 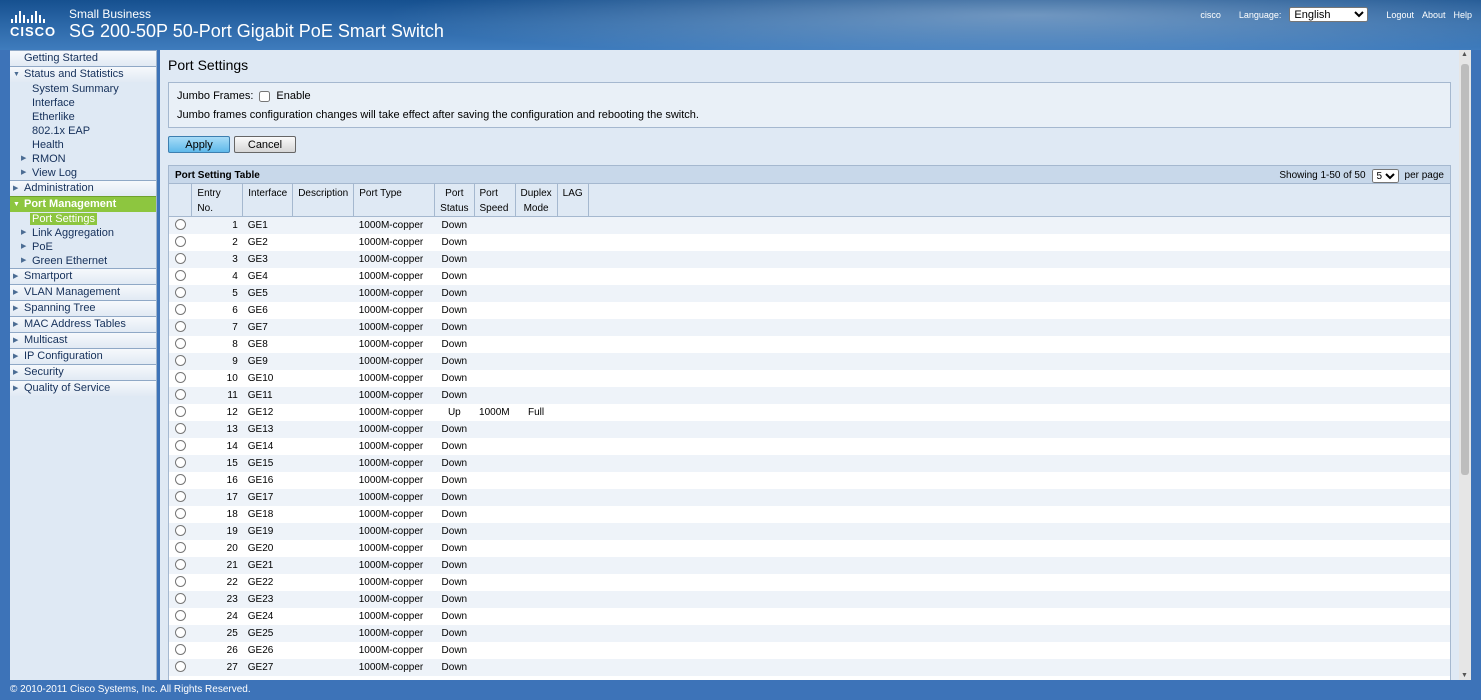 What do you see at coordinates (83, 173) in the screenshot?
I see `sidebar-subitem-view-log: ▶ View Log` at bounding box center [83, 173].